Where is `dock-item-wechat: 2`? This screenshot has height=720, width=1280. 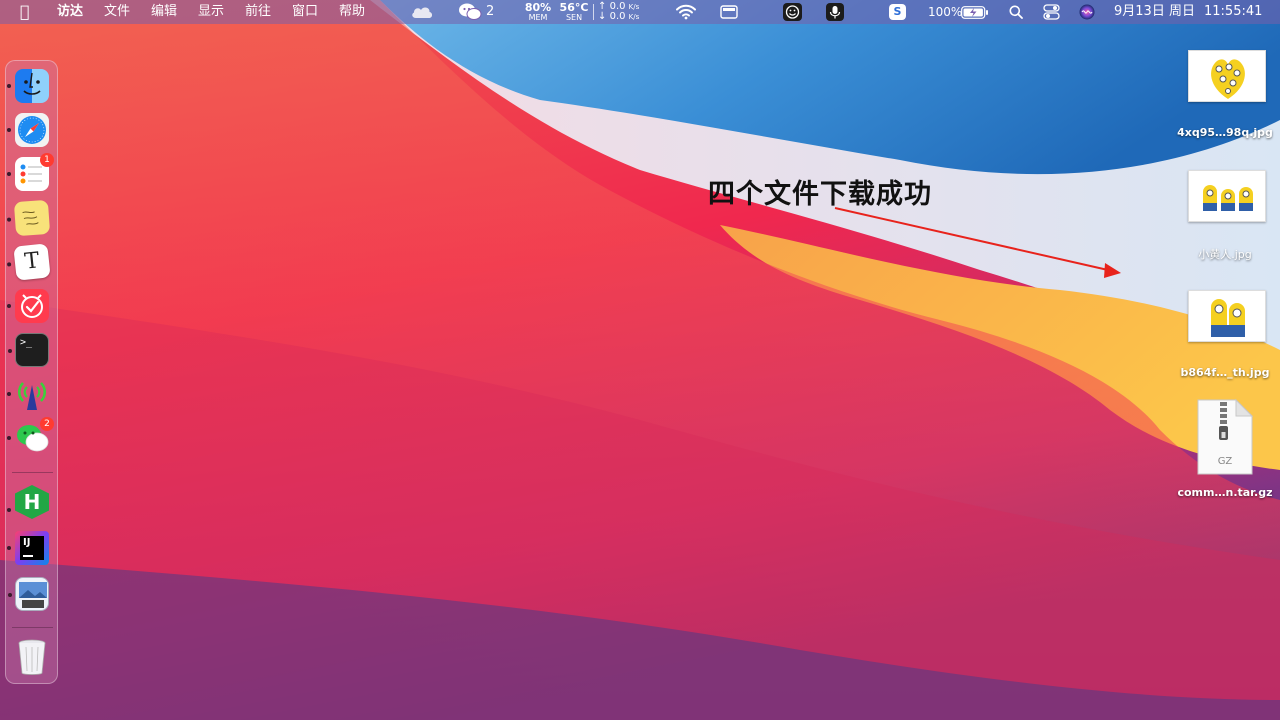
dock-item-wechat: 2 is located at coordinates (30, 436).